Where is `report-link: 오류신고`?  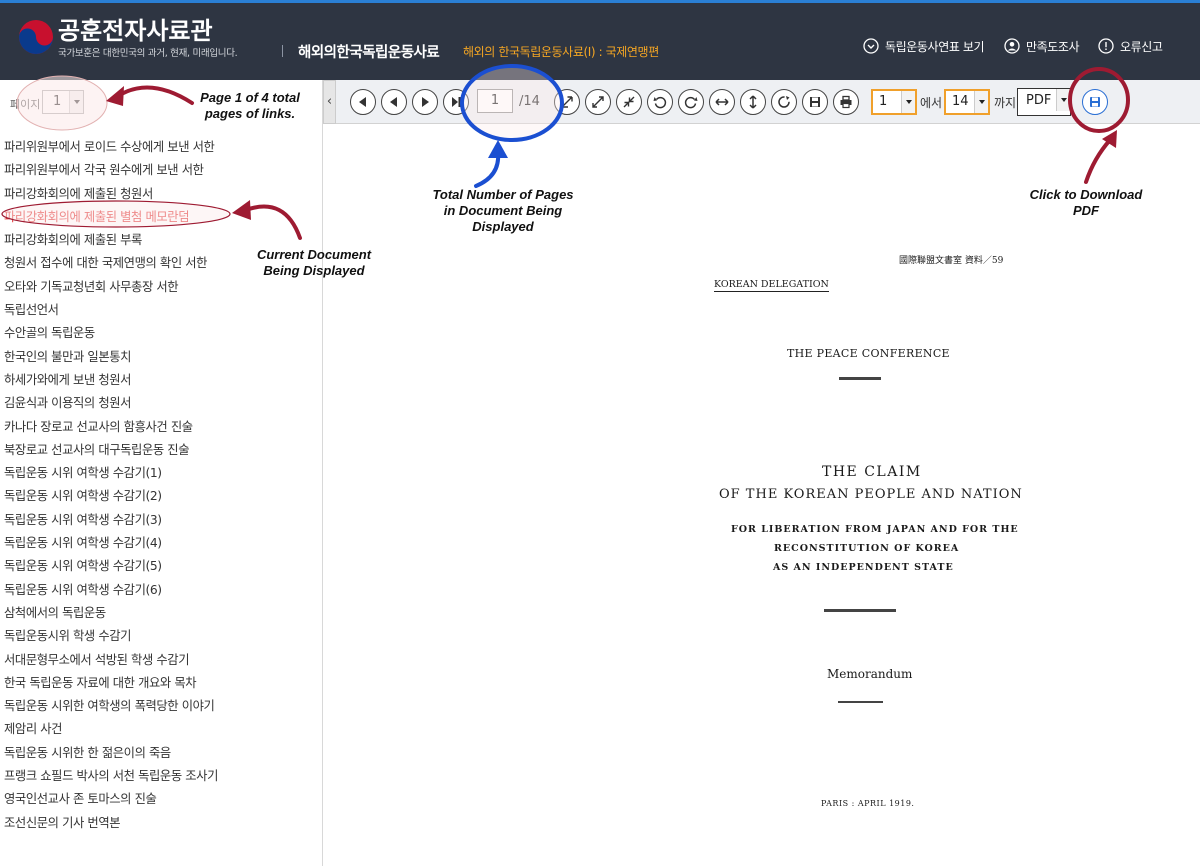 report-link: 오류신고 is located at coordinates (1130, 46).